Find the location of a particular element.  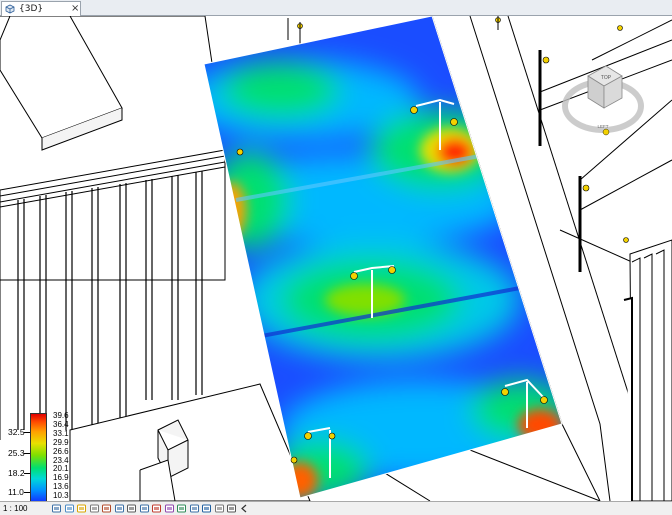

legend-scale-label: 13.6 is located at coordinates (61, 487).